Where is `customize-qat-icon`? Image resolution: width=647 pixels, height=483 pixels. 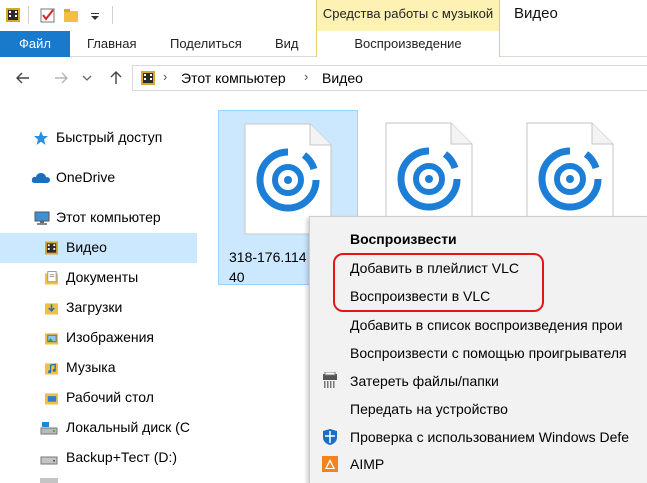 customize-qat-icon is located at coordinates (95, 15).